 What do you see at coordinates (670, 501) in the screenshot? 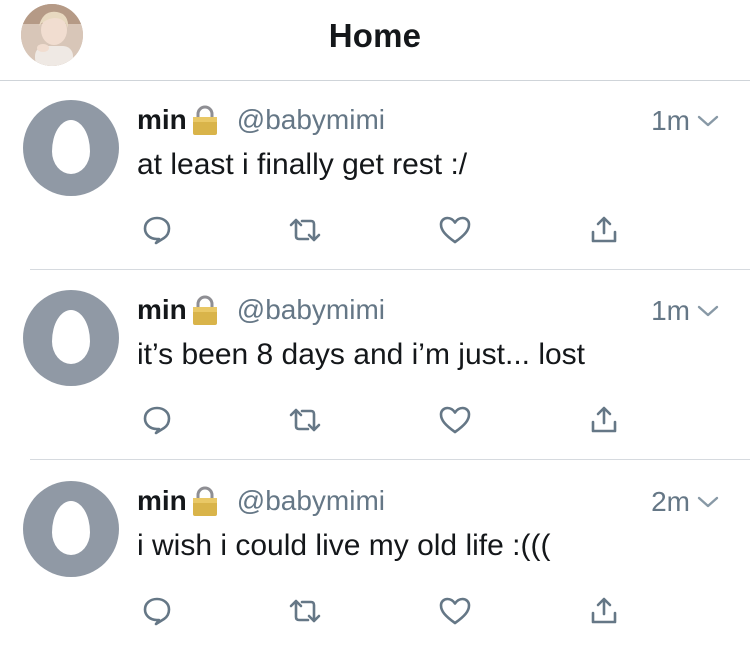
I see `timestamp: 2m` at bounding box center [670, 501].